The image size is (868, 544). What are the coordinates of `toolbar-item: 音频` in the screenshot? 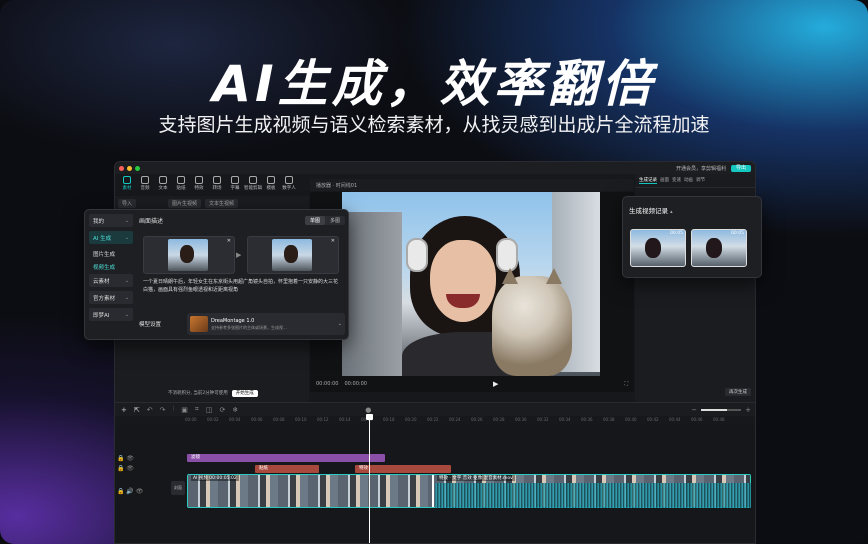 It's located at (145, 185).